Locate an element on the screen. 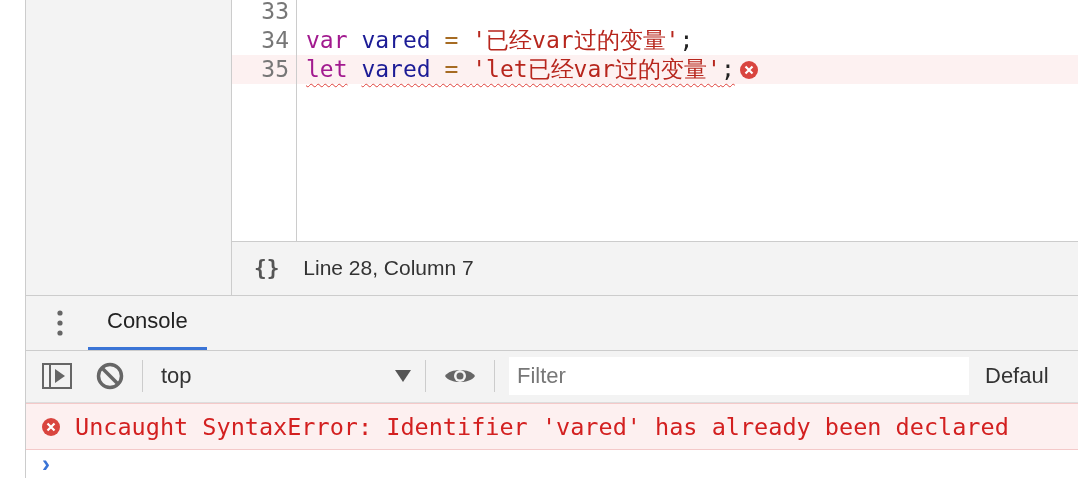 Image resolution: width=1078 pixels, height=478 pixels. context-dropdown: top is located at coordinates (284, 376).